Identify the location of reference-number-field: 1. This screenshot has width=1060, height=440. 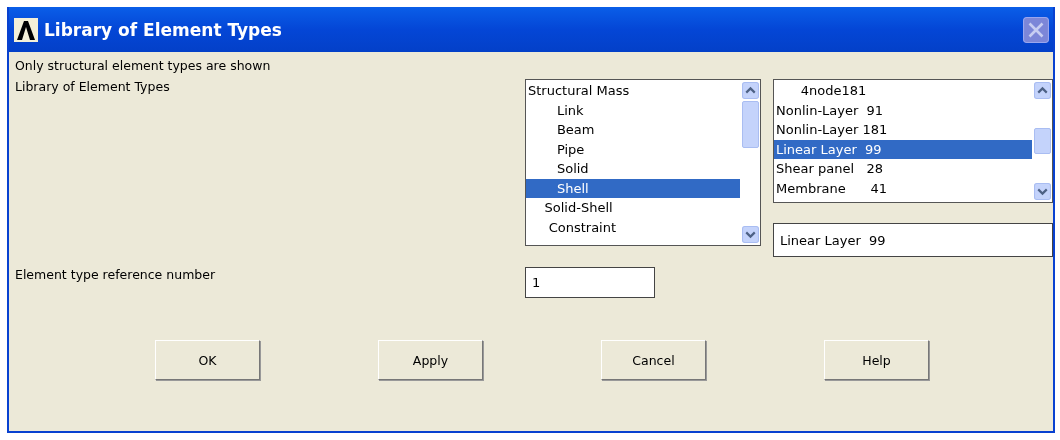
(590, 282).